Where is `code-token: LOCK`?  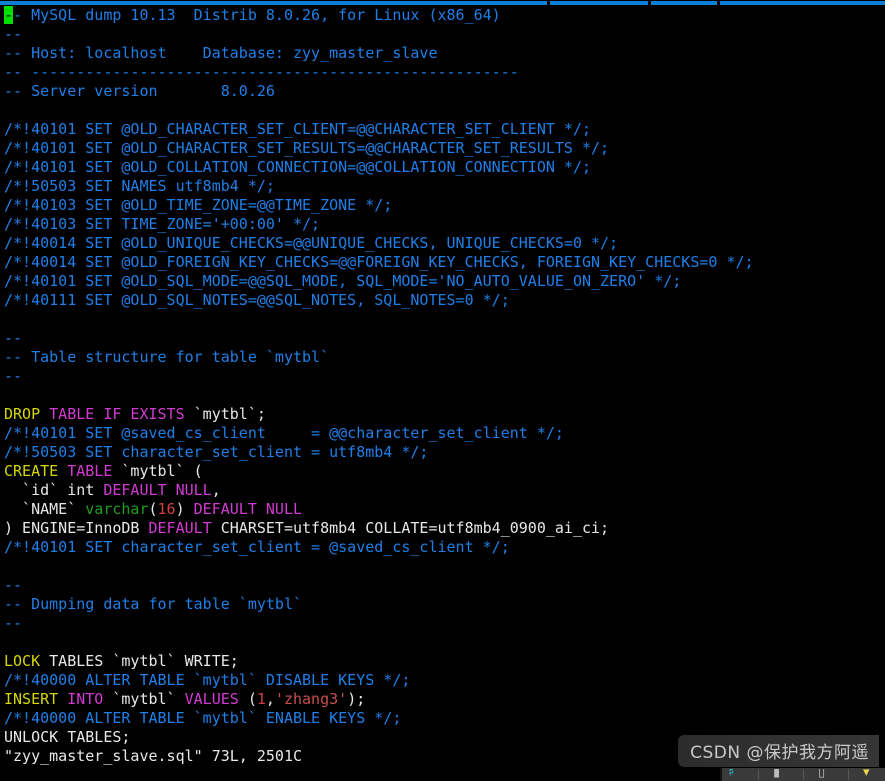
code-token: LOCK is located at coordinates (22, 661).